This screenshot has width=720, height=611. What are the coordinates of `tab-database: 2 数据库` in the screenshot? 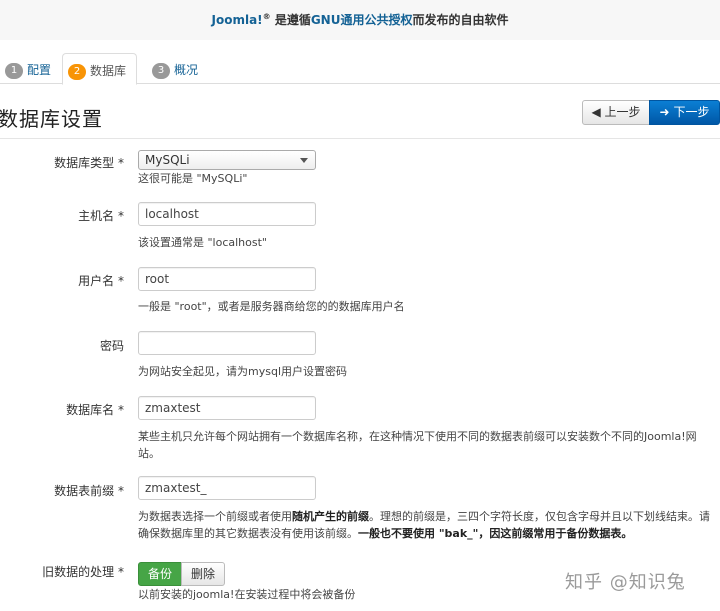 It's located at (100, 69).